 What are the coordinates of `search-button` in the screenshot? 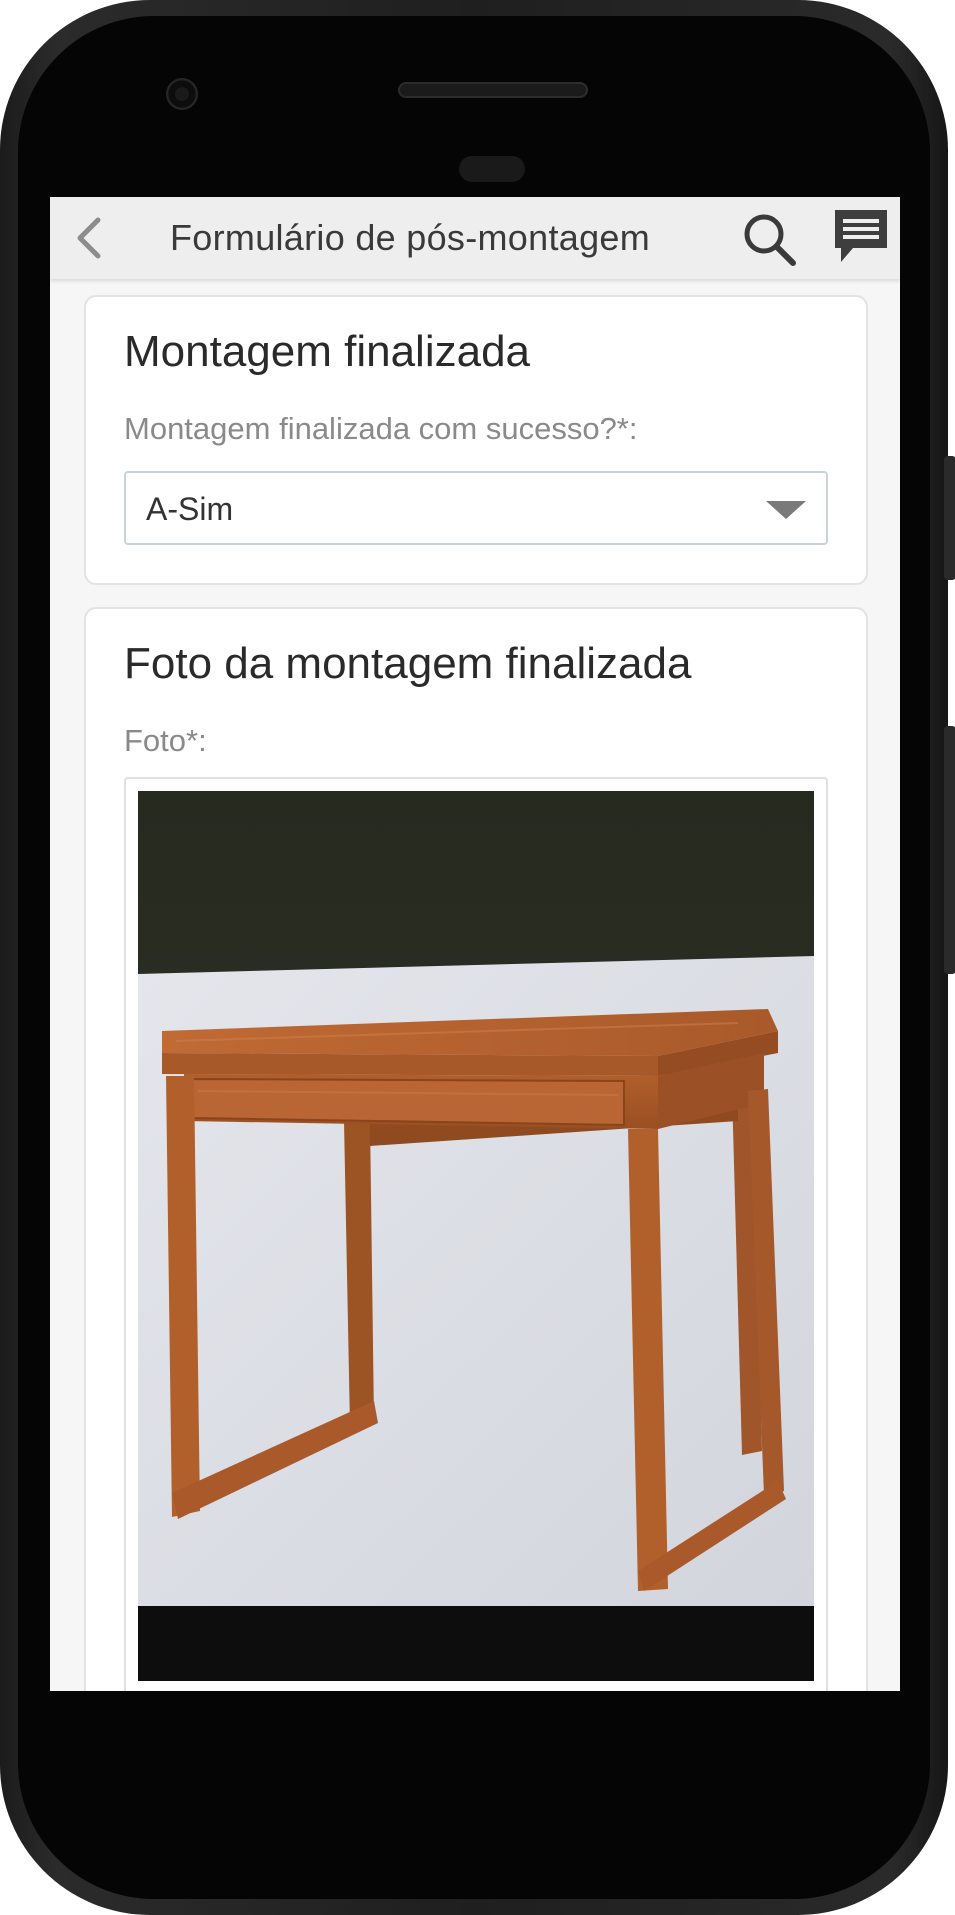 It's located at (769, 239).